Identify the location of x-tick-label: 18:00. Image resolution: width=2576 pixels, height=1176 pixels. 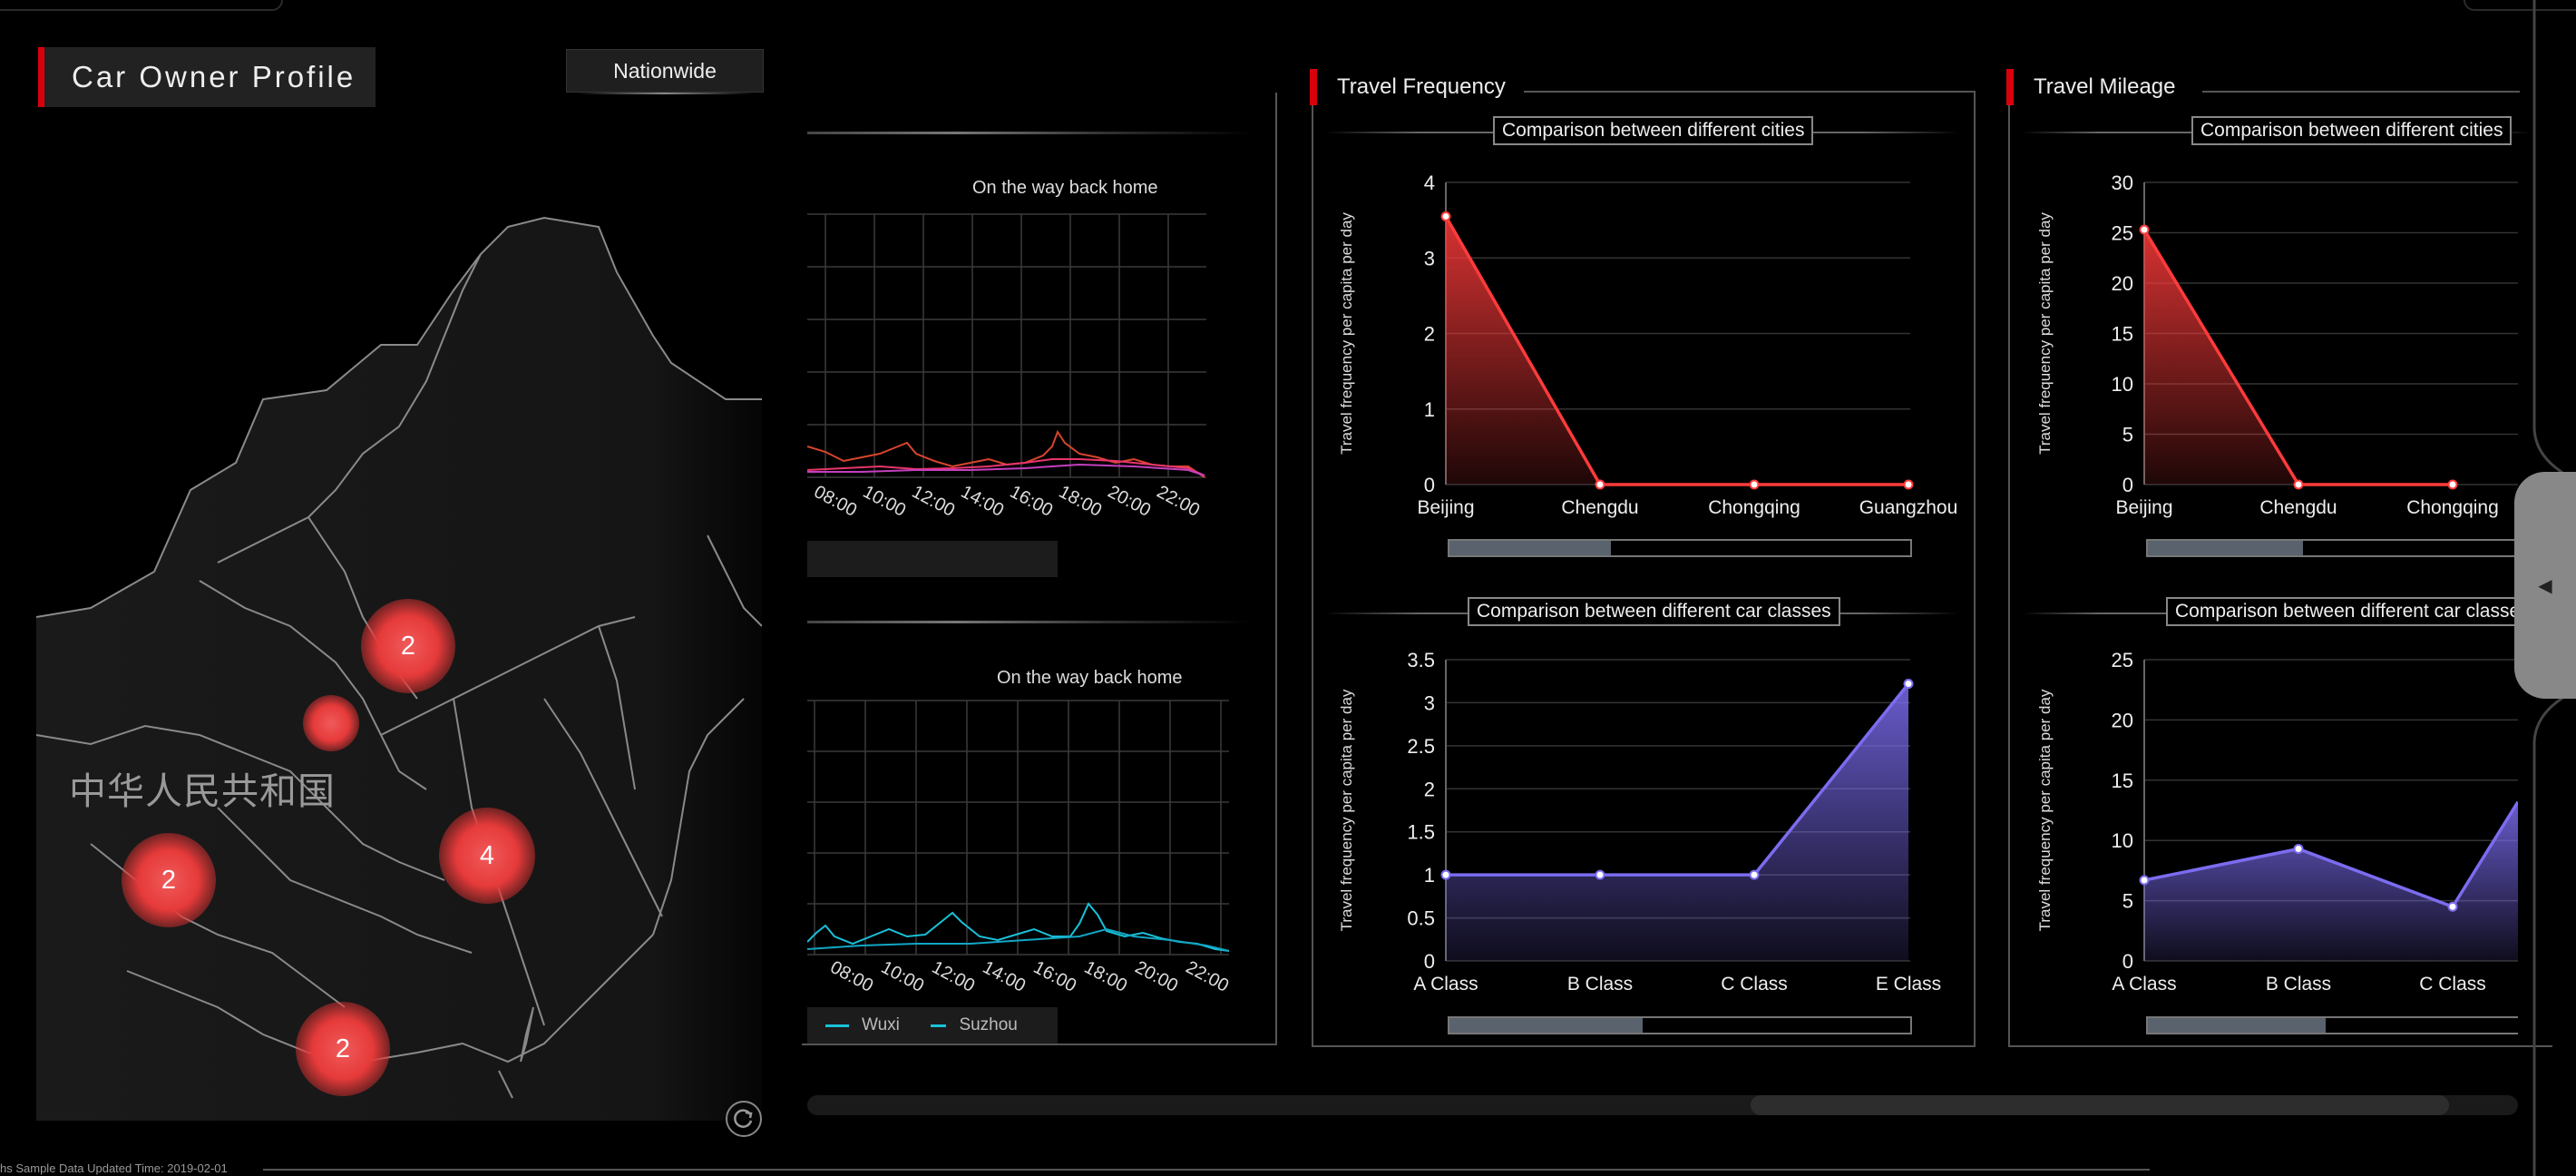
(1106, 976).